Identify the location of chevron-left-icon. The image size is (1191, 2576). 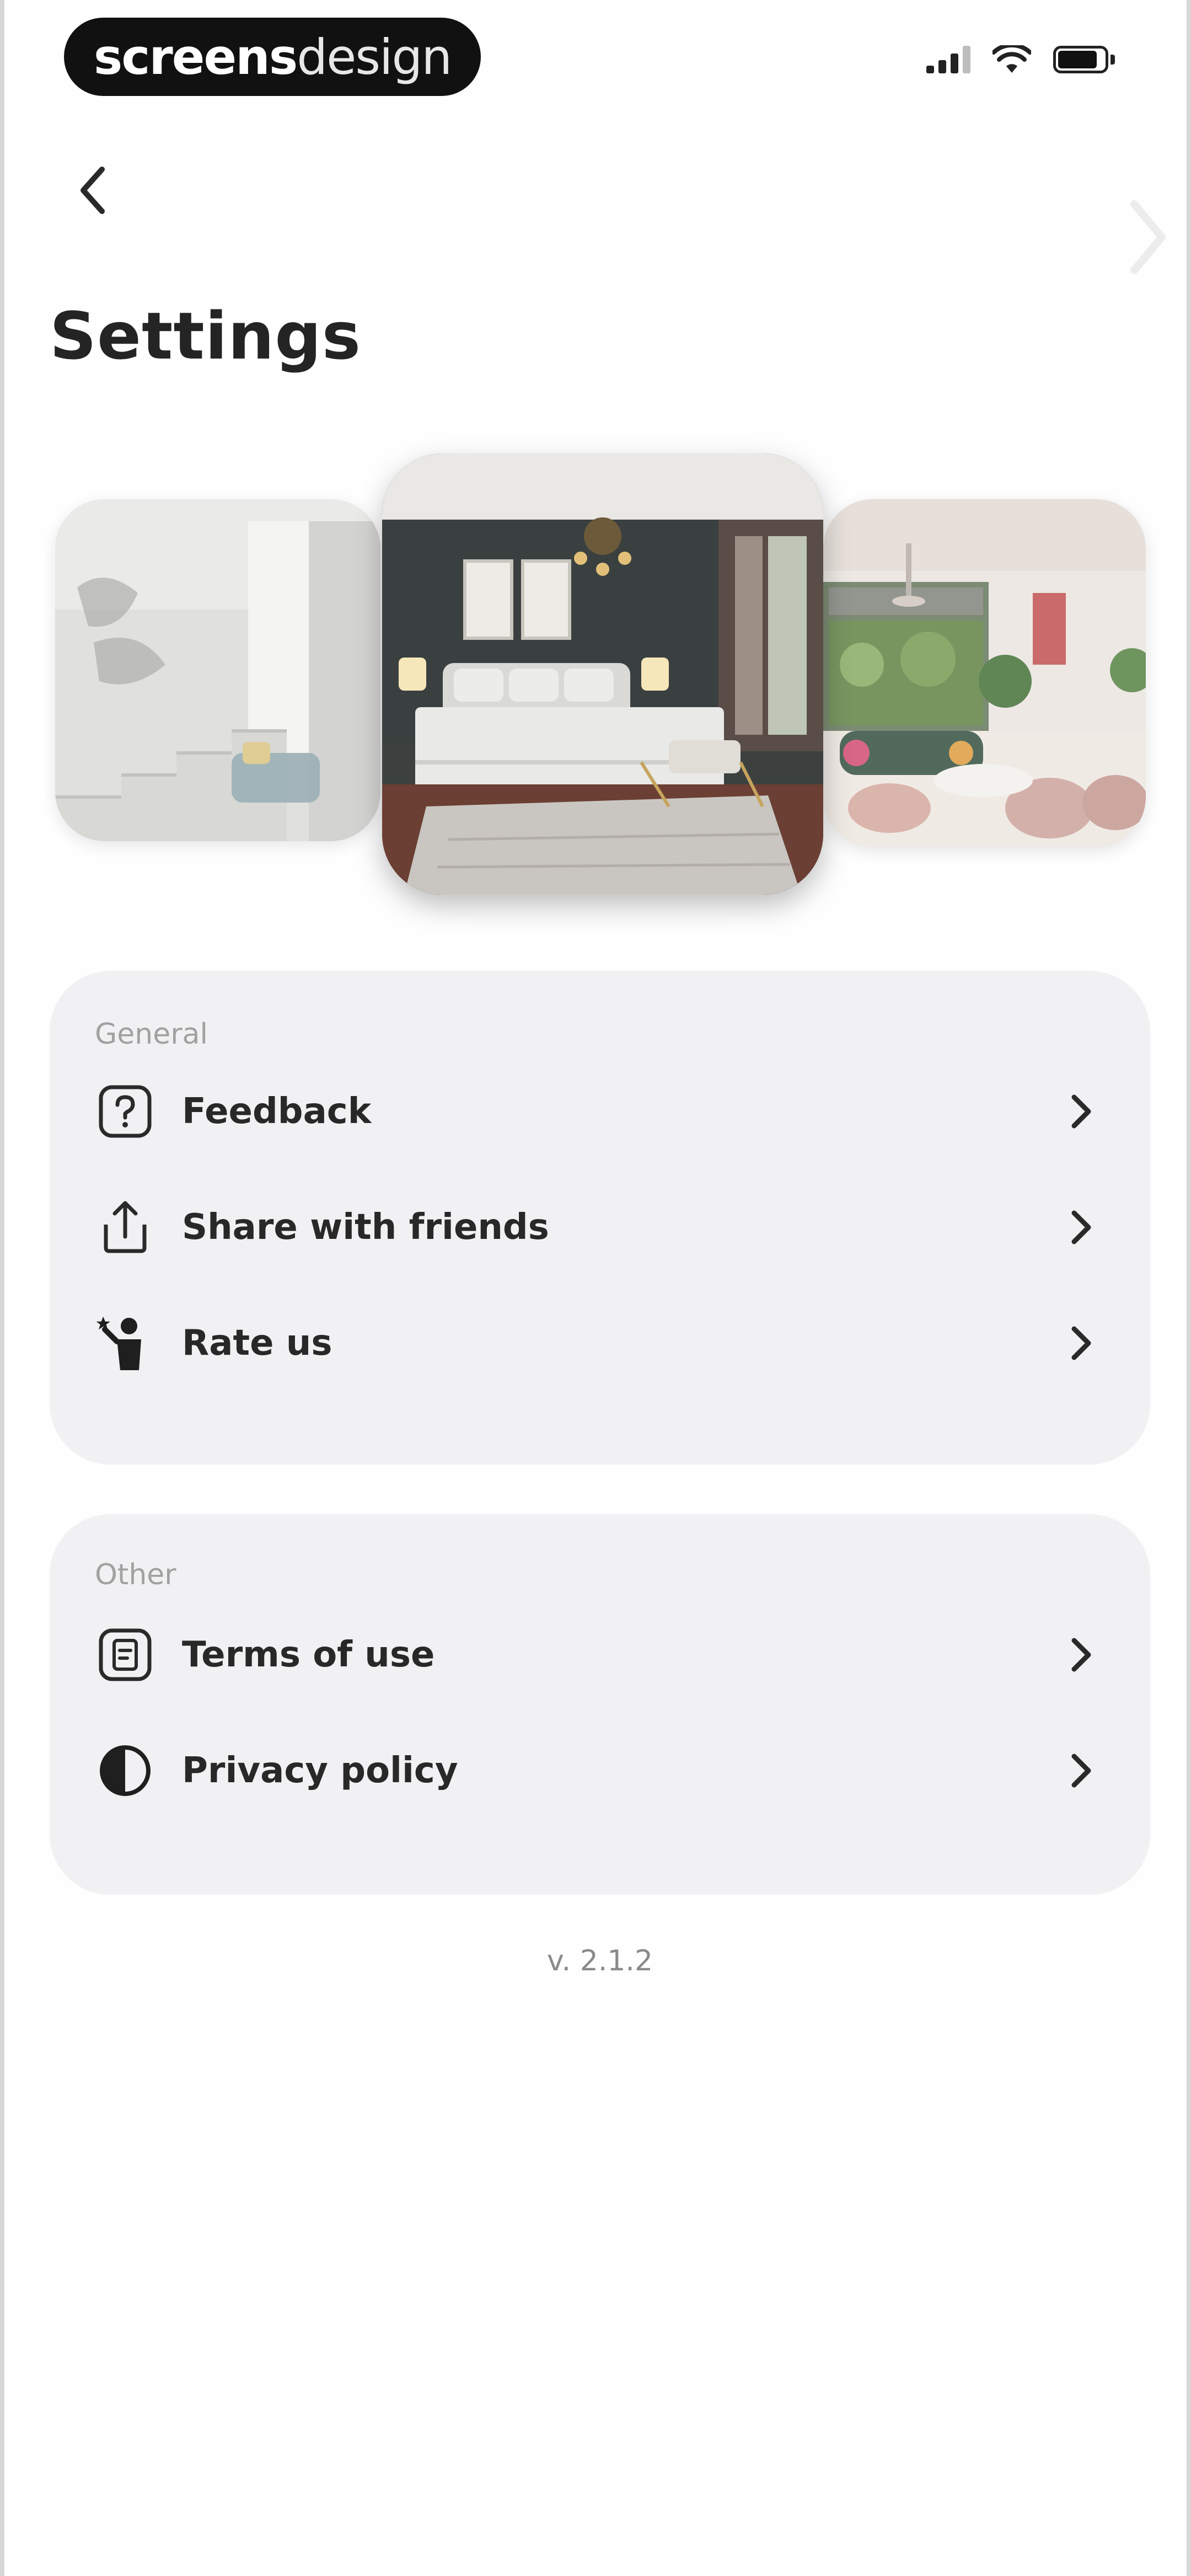
(93, 190).